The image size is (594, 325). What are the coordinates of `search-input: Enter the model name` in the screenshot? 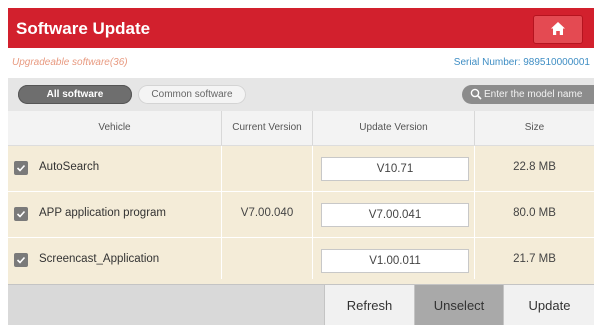 It's located at (528, 94).